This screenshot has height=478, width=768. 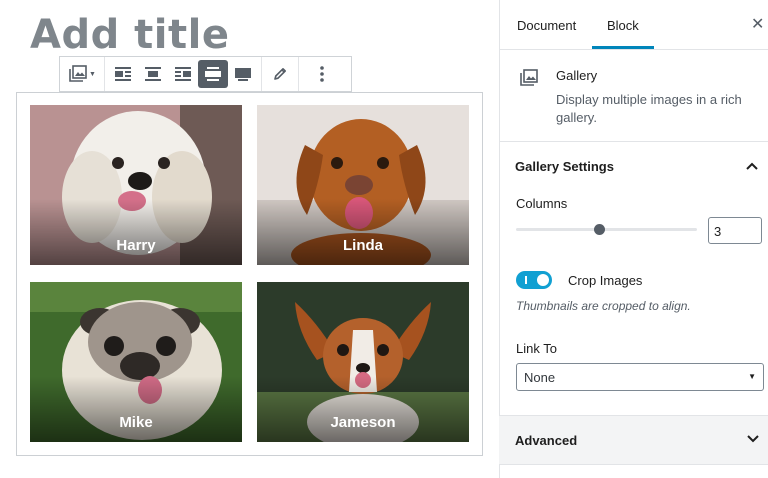 I want to click on align-right-icon, so click(x=183, y=74).